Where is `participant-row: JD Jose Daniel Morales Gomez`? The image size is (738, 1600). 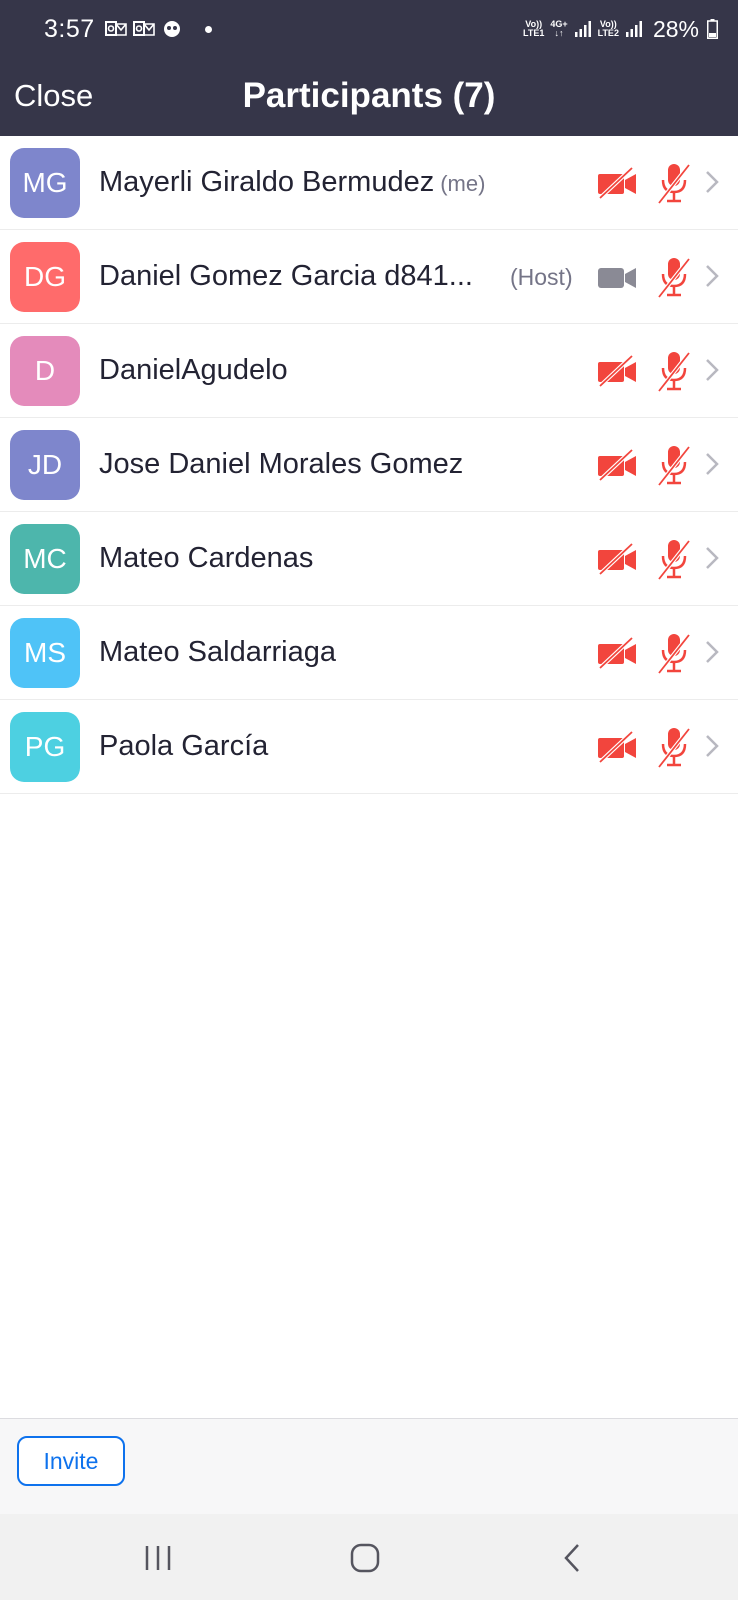 participant-row: JD Jose Daniel Morales Gomez is located at coordinates (369, 465).